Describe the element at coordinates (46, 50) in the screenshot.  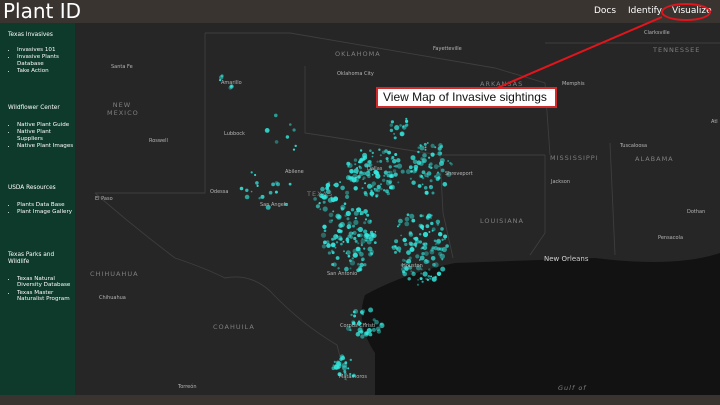
I see `sidebar-link-invasives-101: Invasives 101` at that location.